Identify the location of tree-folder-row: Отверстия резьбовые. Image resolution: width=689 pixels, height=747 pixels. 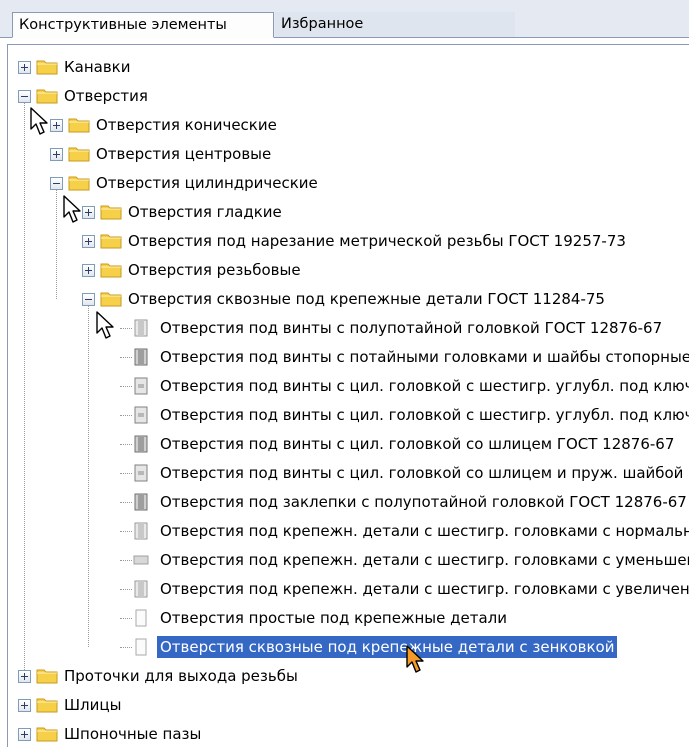
(348, 270).